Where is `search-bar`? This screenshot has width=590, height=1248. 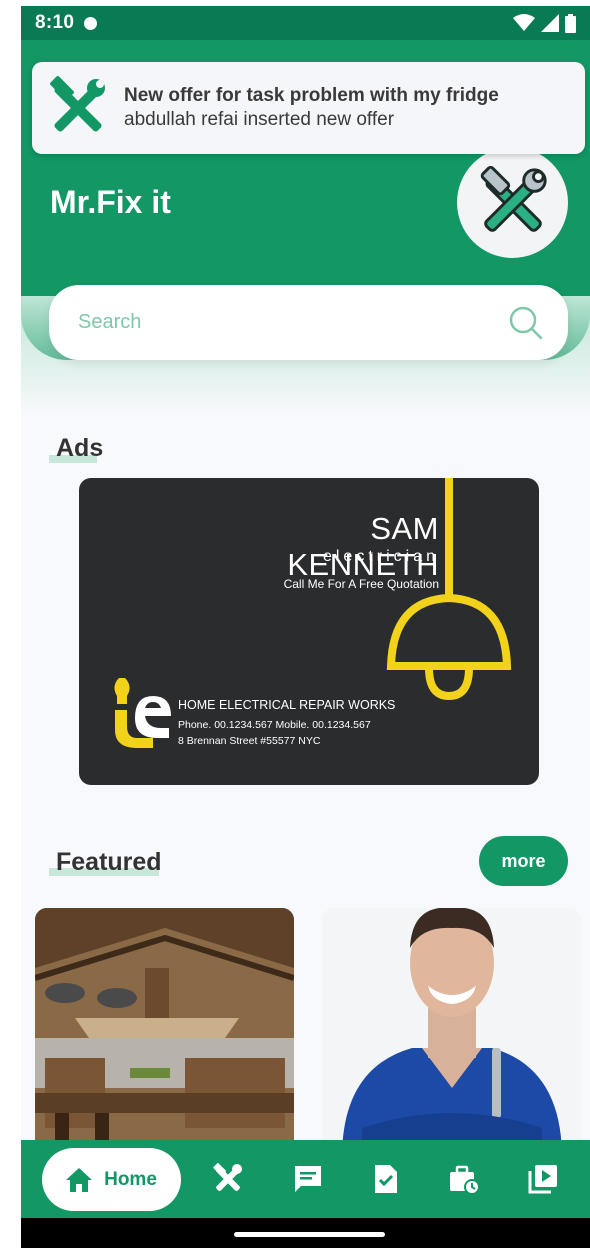
search-bar is located at coordinates (308, 322).